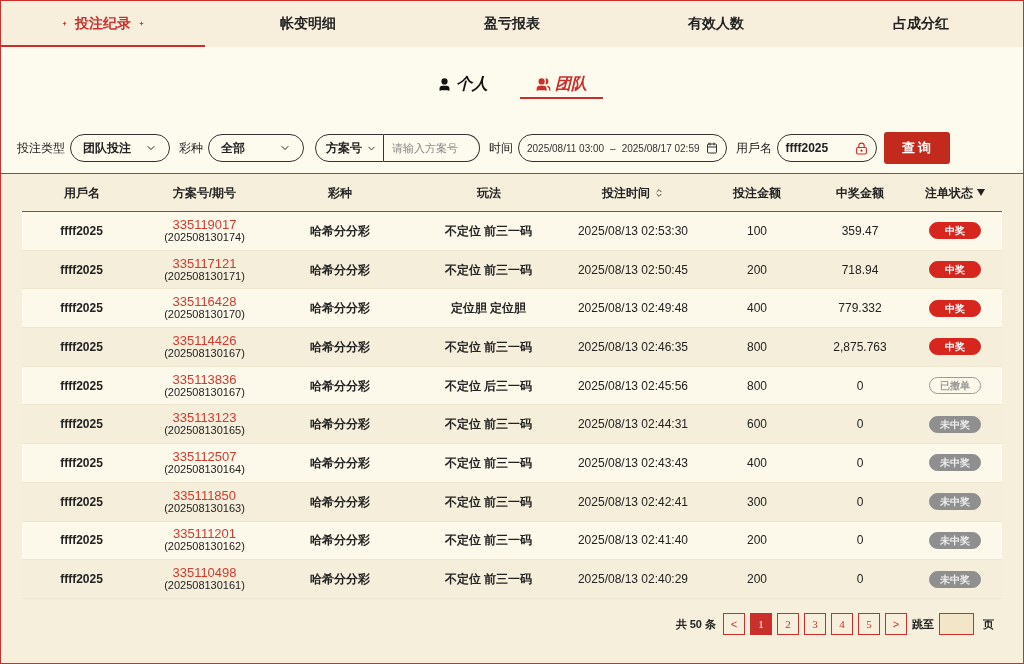  Describe the element at coordinates (204, 534) in the screenshot. I see `plan-number-link: 335111201` at that location.